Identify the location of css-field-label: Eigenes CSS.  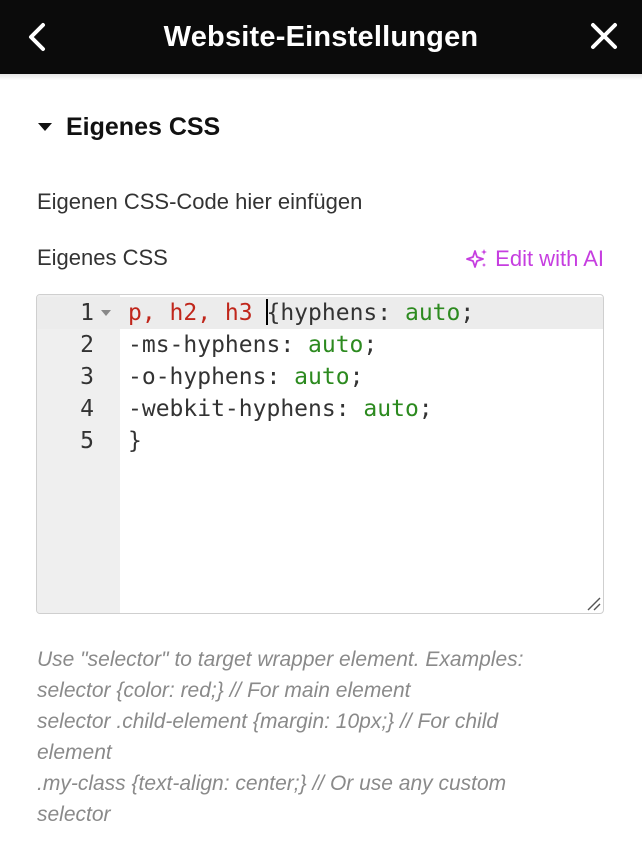
(102, 257).